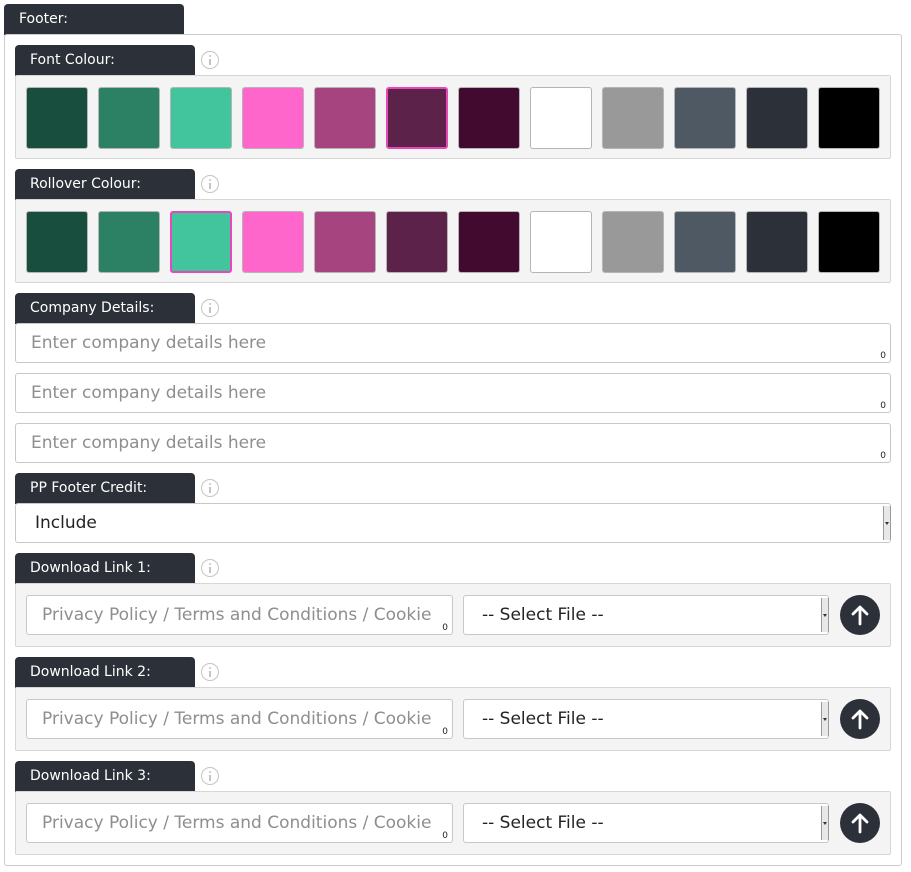 This screenshot has height=872, width=911. Describe the element at coordinates (210, 568) in the screenshot. I see `download-link-1-info-icon` at that location.